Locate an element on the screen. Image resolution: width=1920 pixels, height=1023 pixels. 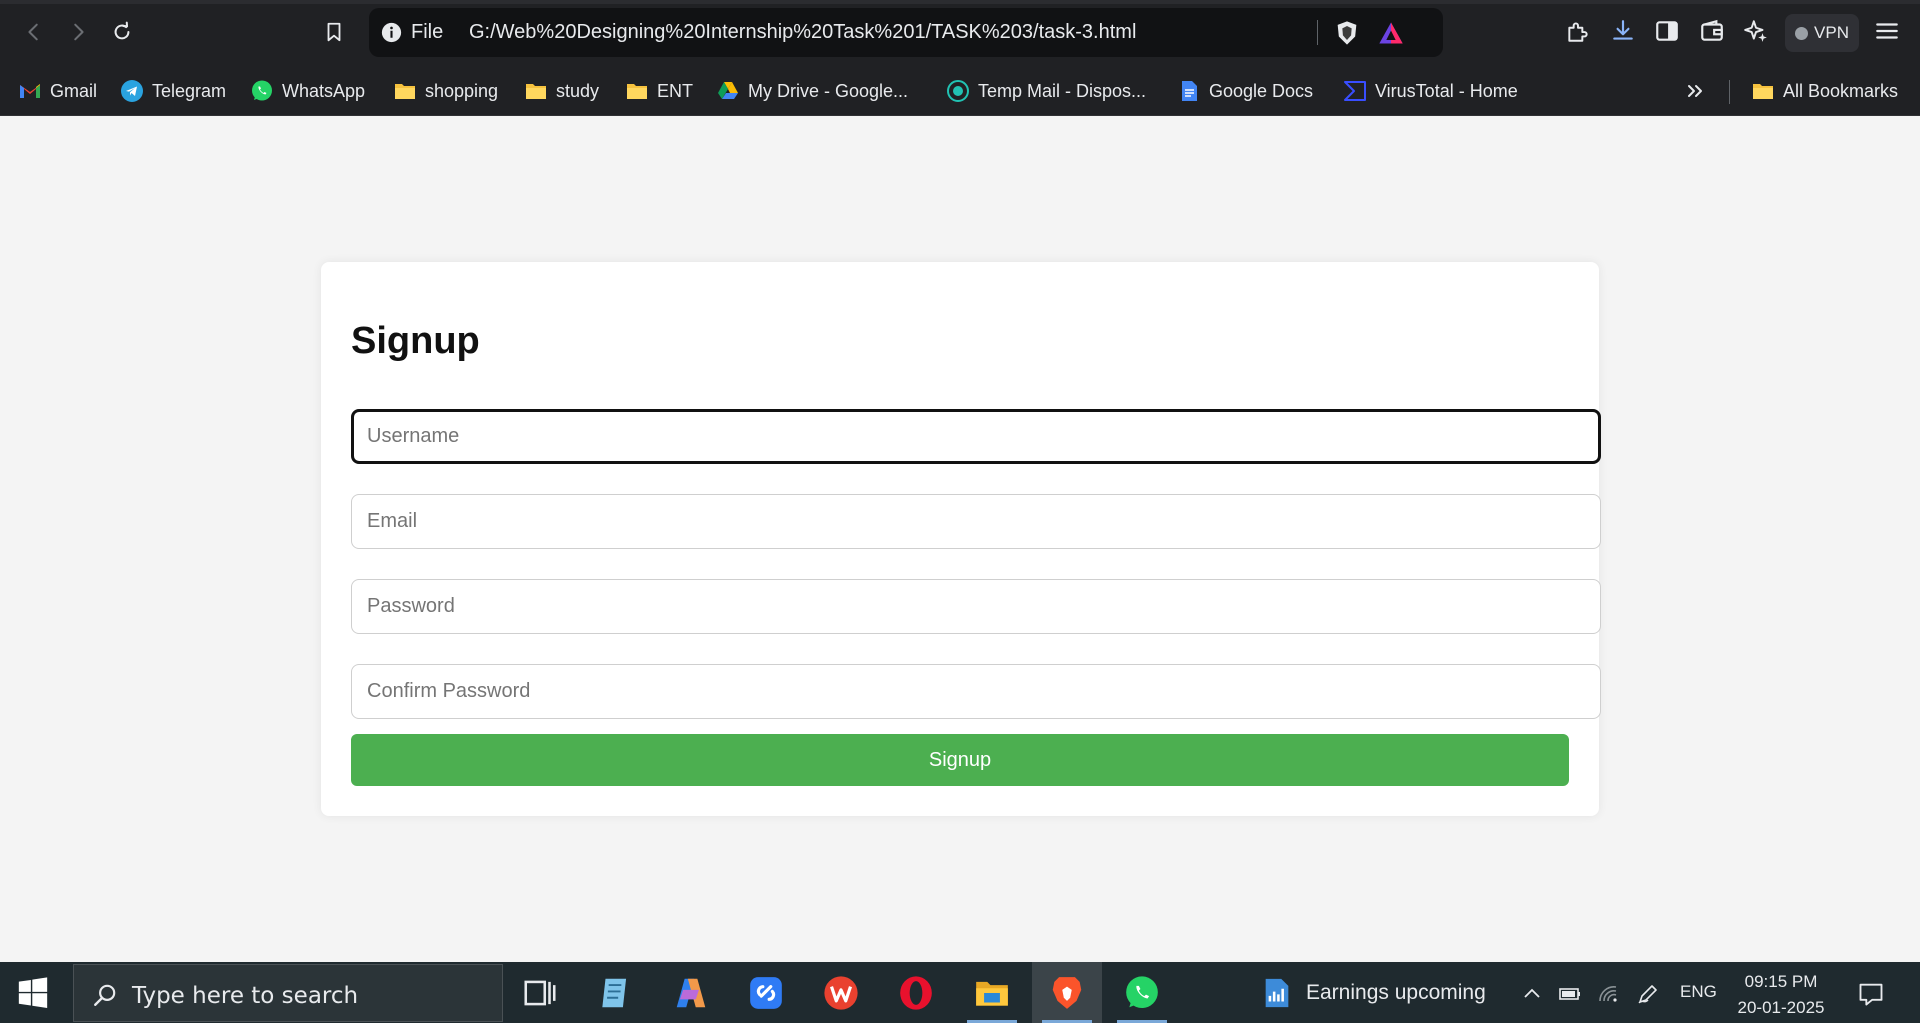
taskbar-search-box: Type here to search is located at coordinates (288, 993).